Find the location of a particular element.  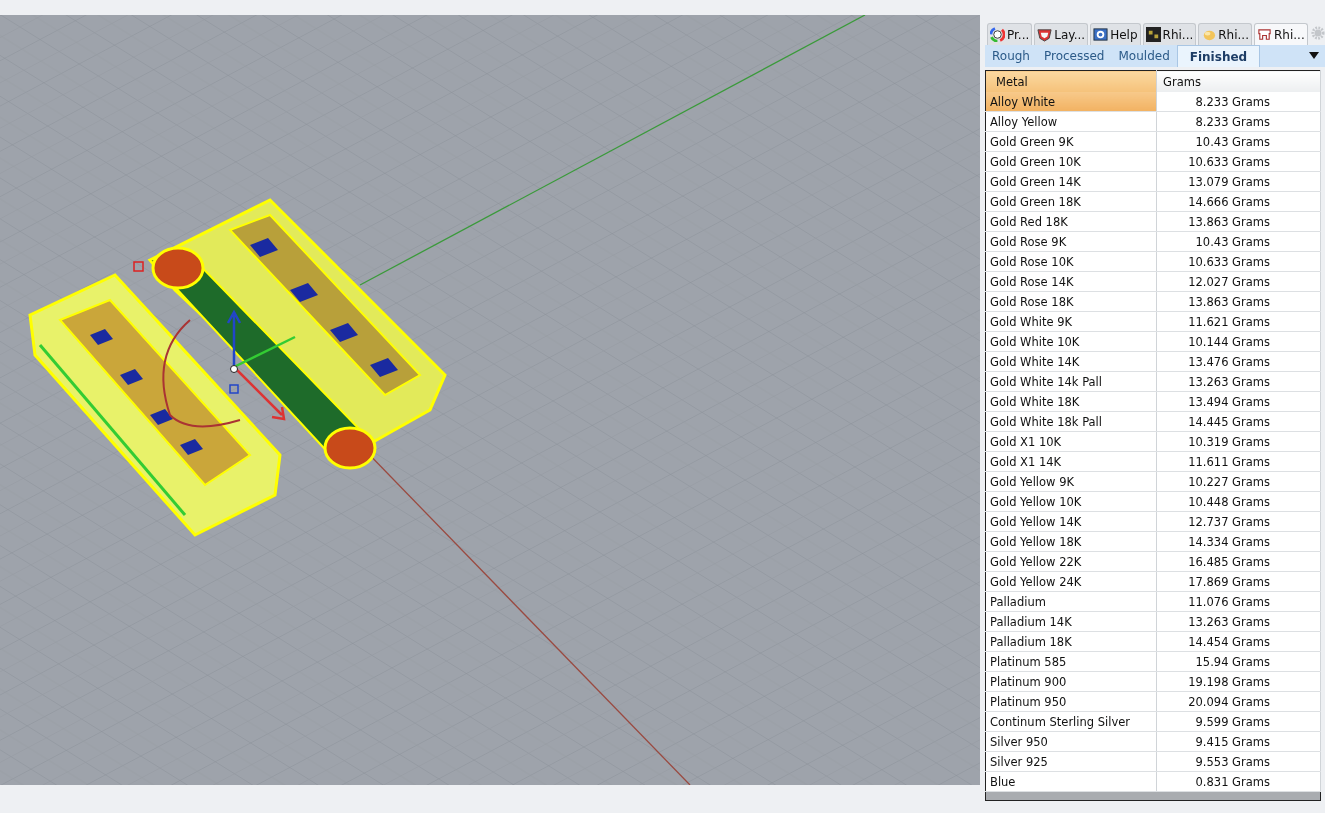

metal-cell: Gold Rose 10K is located at coordinates (1071, 261).